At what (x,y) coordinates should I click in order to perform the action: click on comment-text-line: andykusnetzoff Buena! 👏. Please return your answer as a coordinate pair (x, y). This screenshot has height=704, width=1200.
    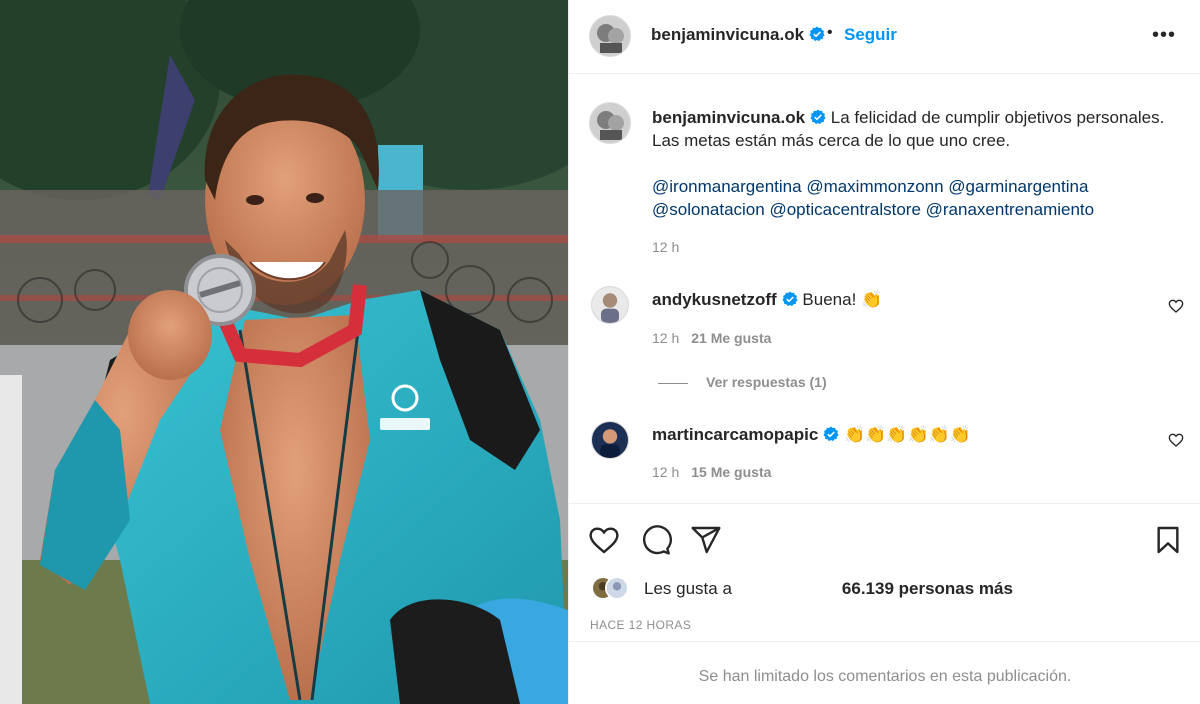
    Looking at the image, I should click on (767, 300).